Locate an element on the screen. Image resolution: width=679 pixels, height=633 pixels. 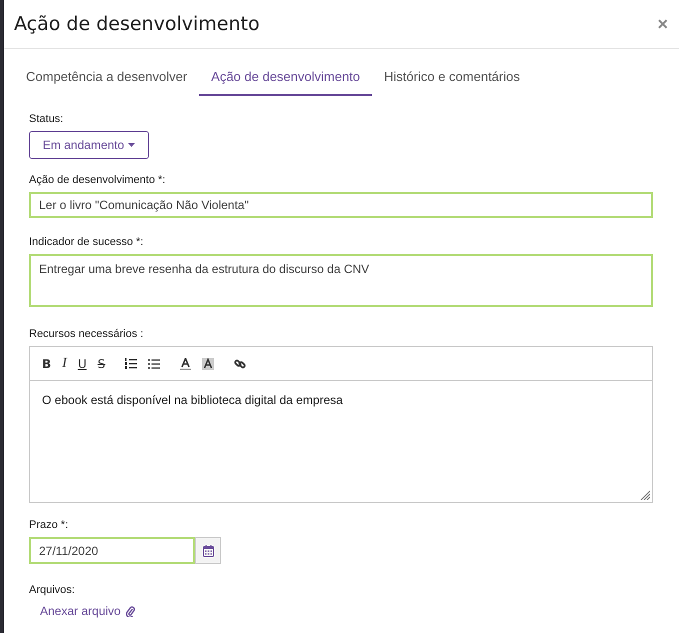
resize-handle-icon is located at coordinates (645, 495).